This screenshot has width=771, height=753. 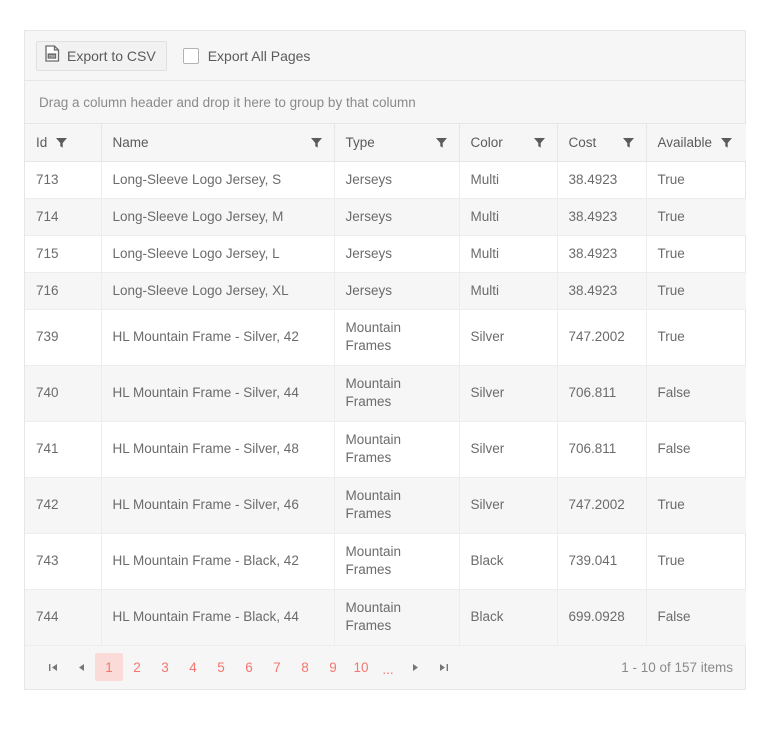 I want to click on csv-file-icon: csv, so click(x=52, y=55).